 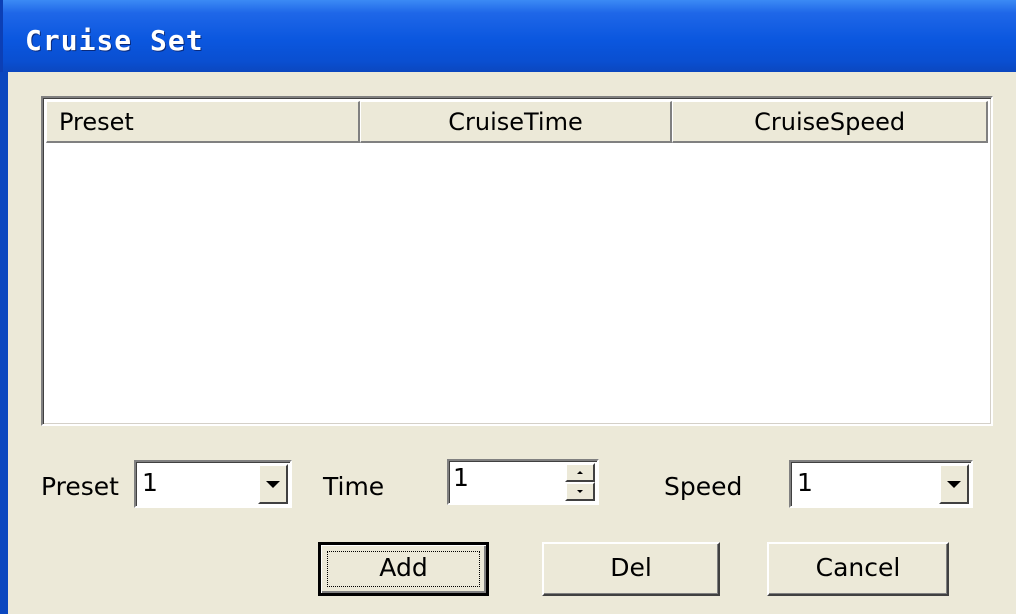 What do you see at coordinates (508, 36) in the screenshot?
I see `title-bar: Cruise Set` at bounding box center [508, 36].